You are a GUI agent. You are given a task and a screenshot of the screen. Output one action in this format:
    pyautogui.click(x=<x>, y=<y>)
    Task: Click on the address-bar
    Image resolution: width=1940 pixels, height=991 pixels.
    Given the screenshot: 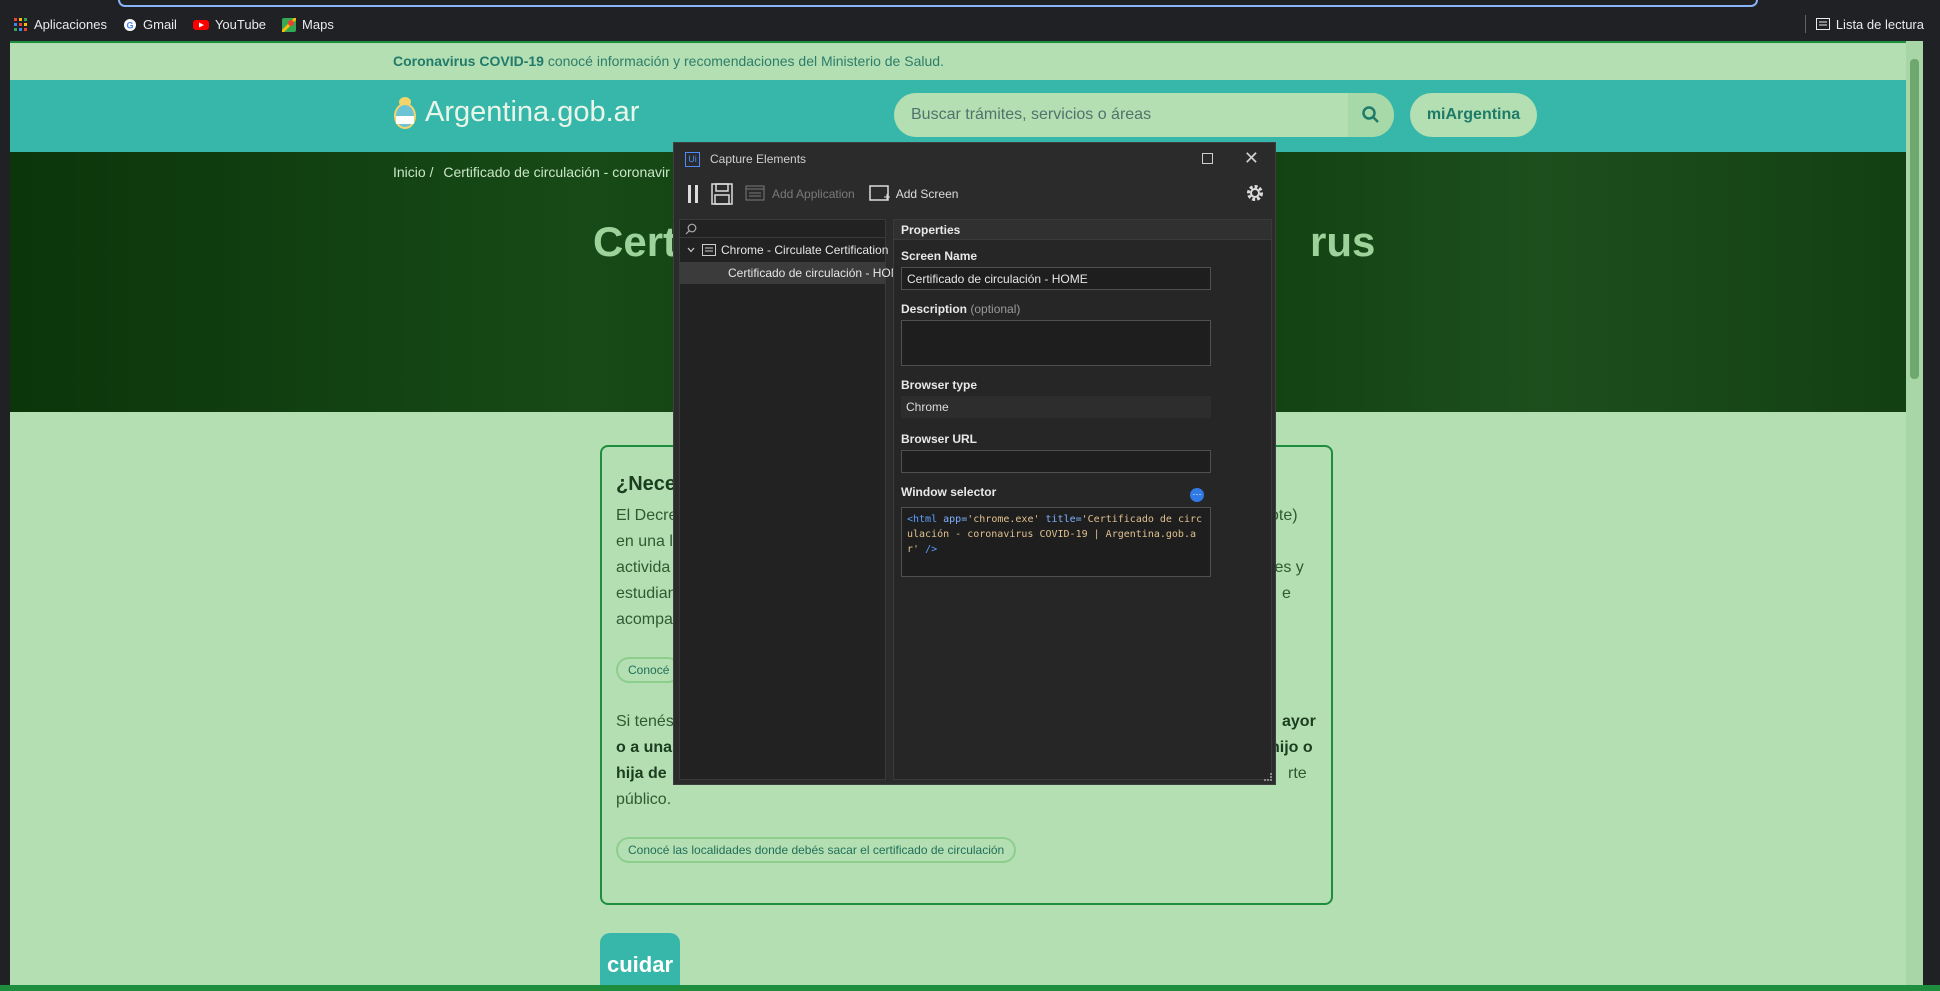 What is the action you would take?
    pyautogui.click(x=938, y=3)
    